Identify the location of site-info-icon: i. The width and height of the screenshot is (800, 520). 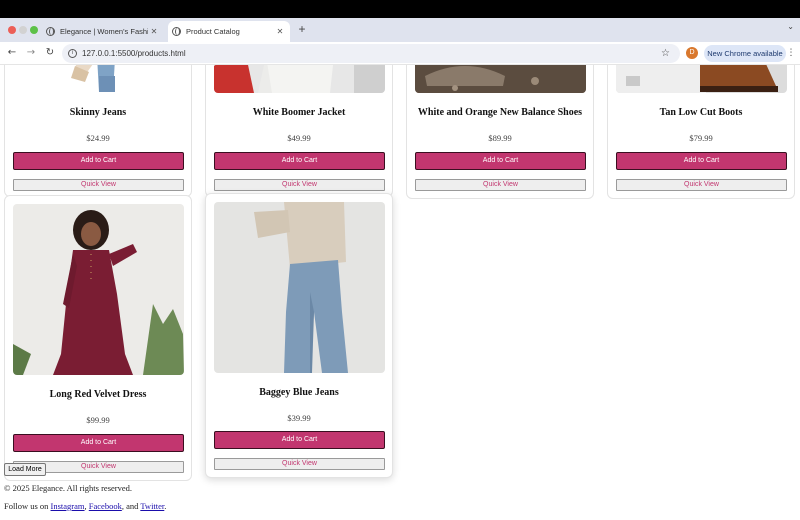
(72, 53).